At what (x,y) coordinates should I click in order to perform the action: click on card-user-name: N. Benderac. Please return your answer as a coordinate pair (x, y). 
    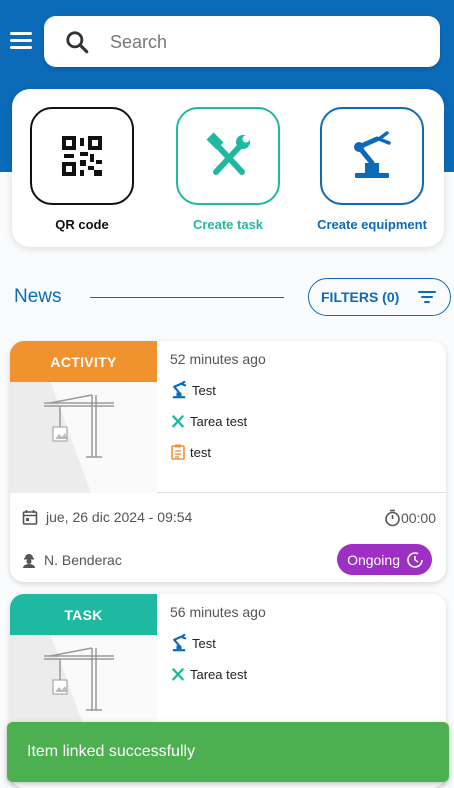
    Looking at the image, I should click on (83, 560).